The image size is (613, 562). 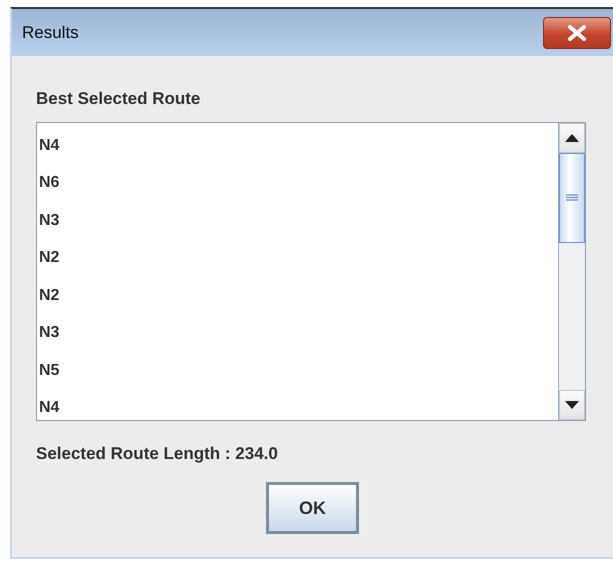 I want to click on list-item: N5, so click(x=297, y=370).